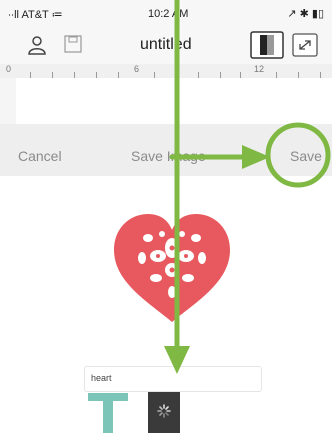 The image size is (332, 438). I want to click on annotation-arrowhead-right, so click(256, 157).